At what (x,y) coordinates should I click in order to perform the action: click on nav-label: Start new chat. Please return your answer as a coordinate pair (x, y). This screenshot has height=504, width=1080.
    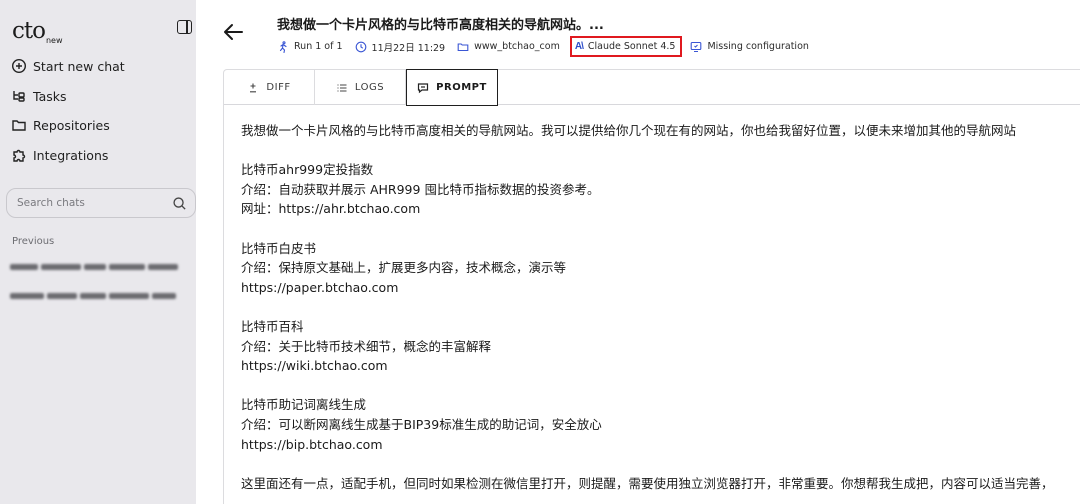
    Looking at the image, I should click on (79, 66).